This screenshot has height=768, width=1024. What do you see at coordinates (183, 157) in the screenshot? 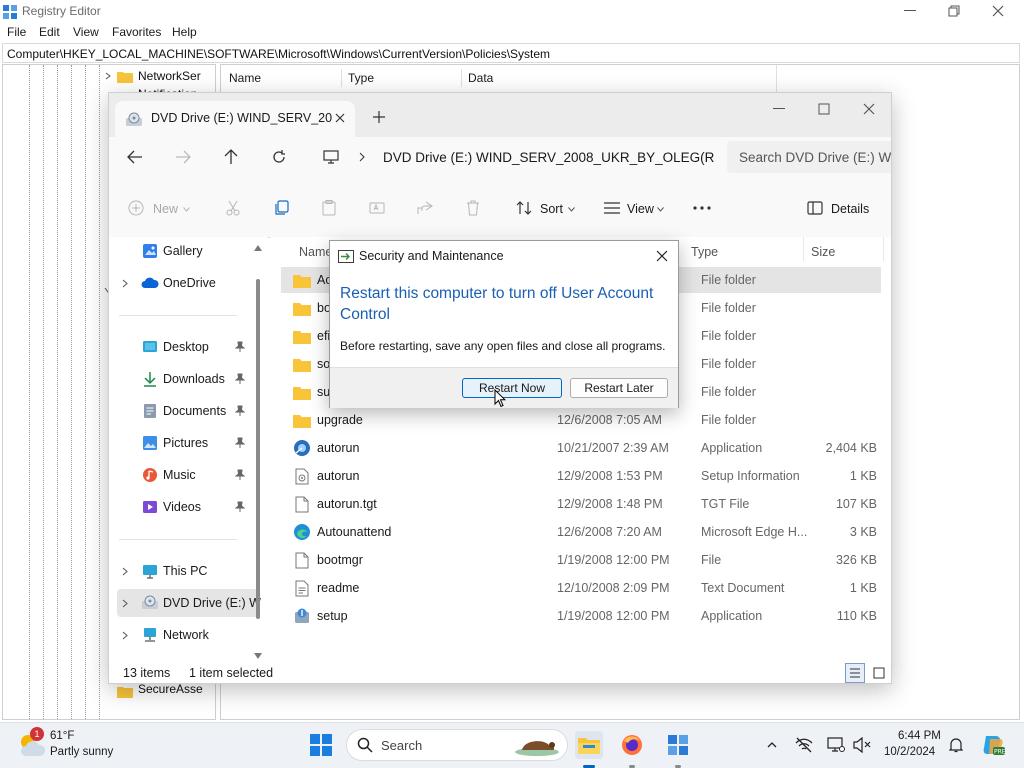
I see `forward-arrow-icon` at bounding box center [183, 157].